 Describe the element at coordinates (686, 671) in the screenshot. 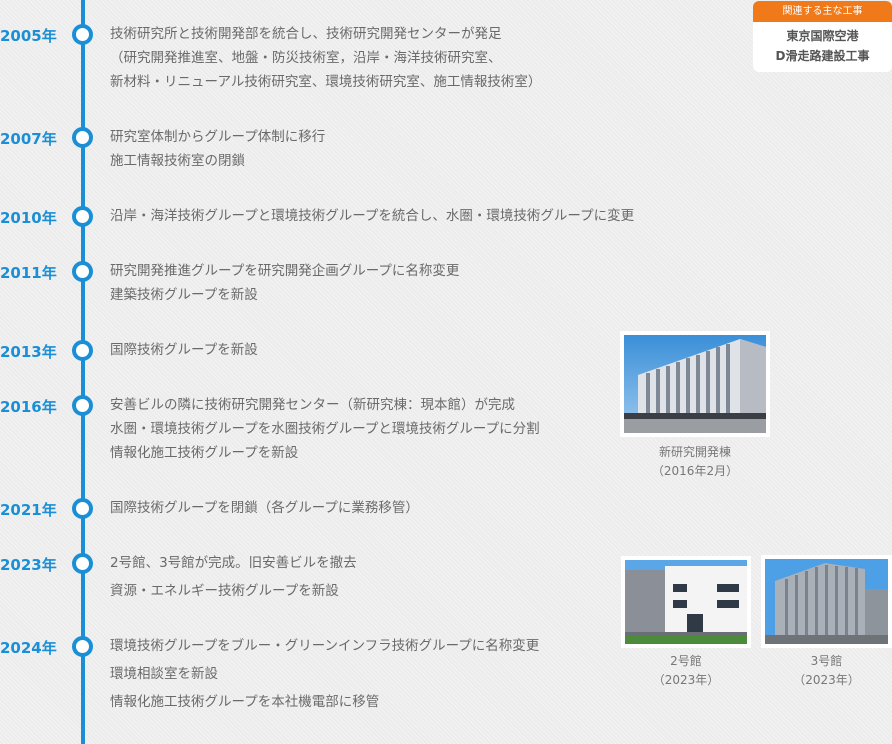

I see `building-2-caption: 2号館 （2023年）` at that location.